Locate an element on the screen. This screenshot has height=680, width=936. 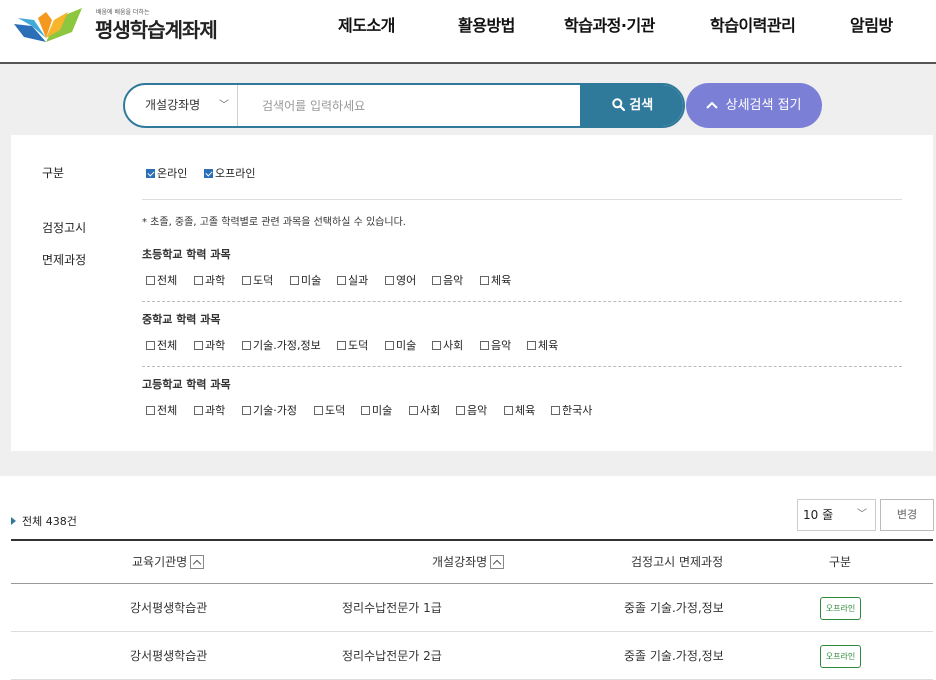
nav-item-learning-history: 학습이력관리 is located at coordinates (753, 24).